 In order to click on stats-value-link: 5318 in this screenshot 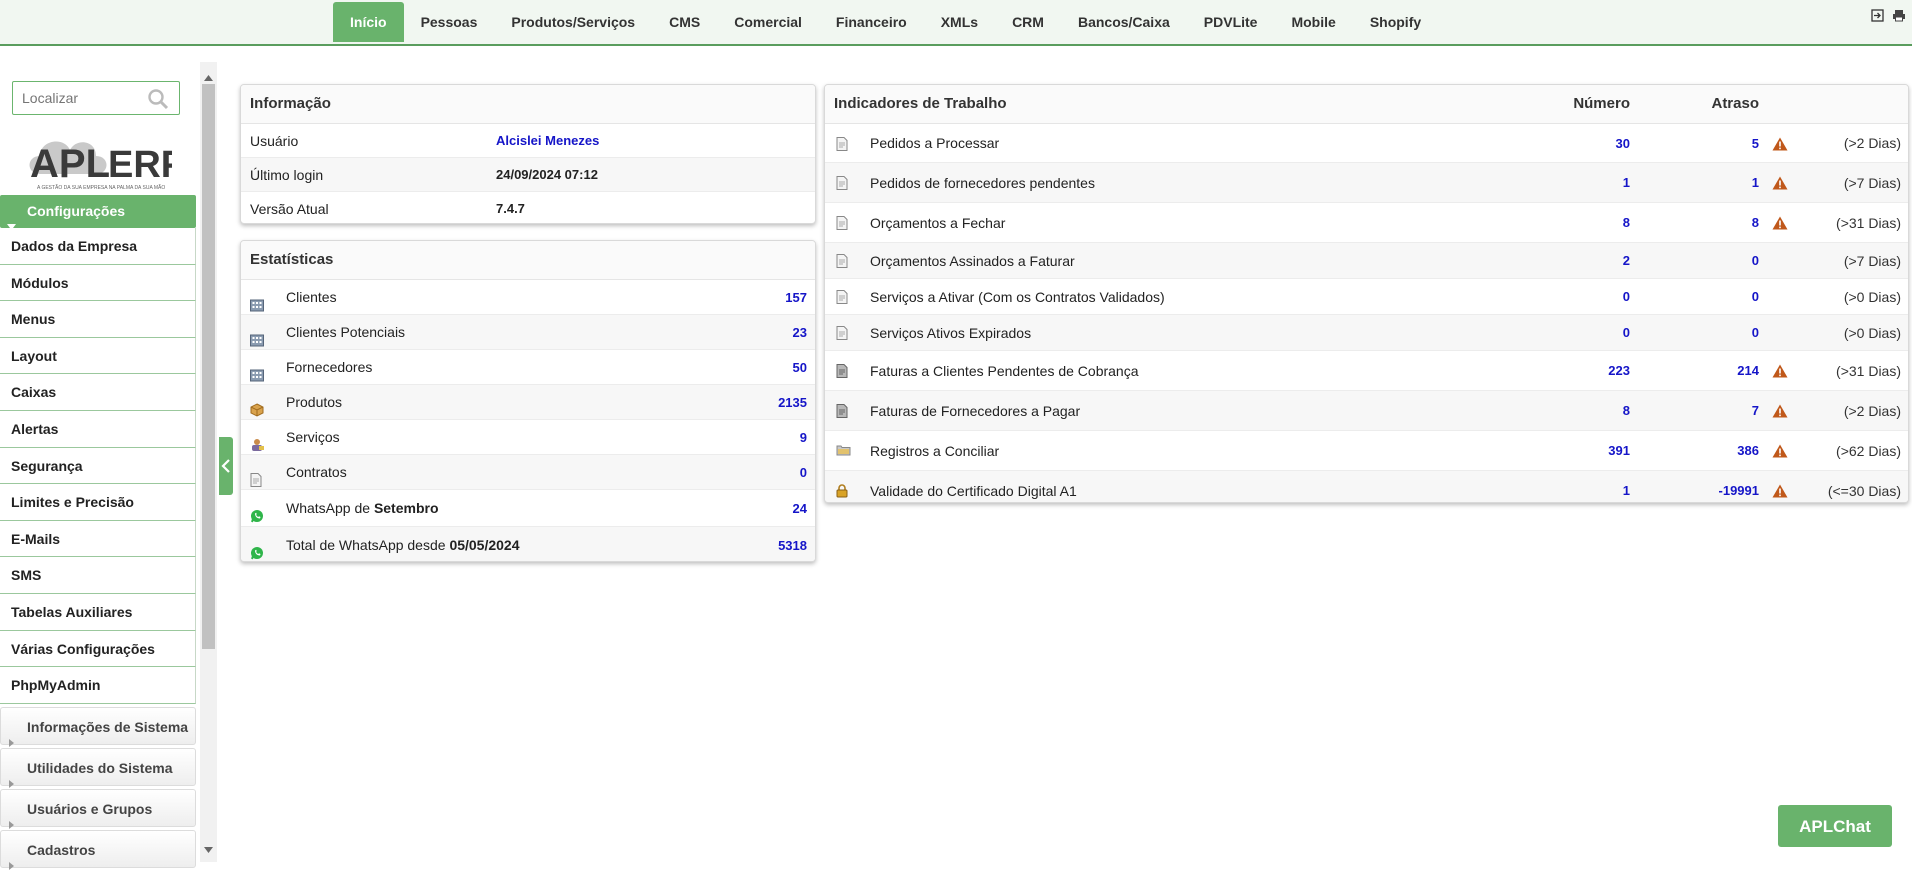, I will do `click(792, 544)`.